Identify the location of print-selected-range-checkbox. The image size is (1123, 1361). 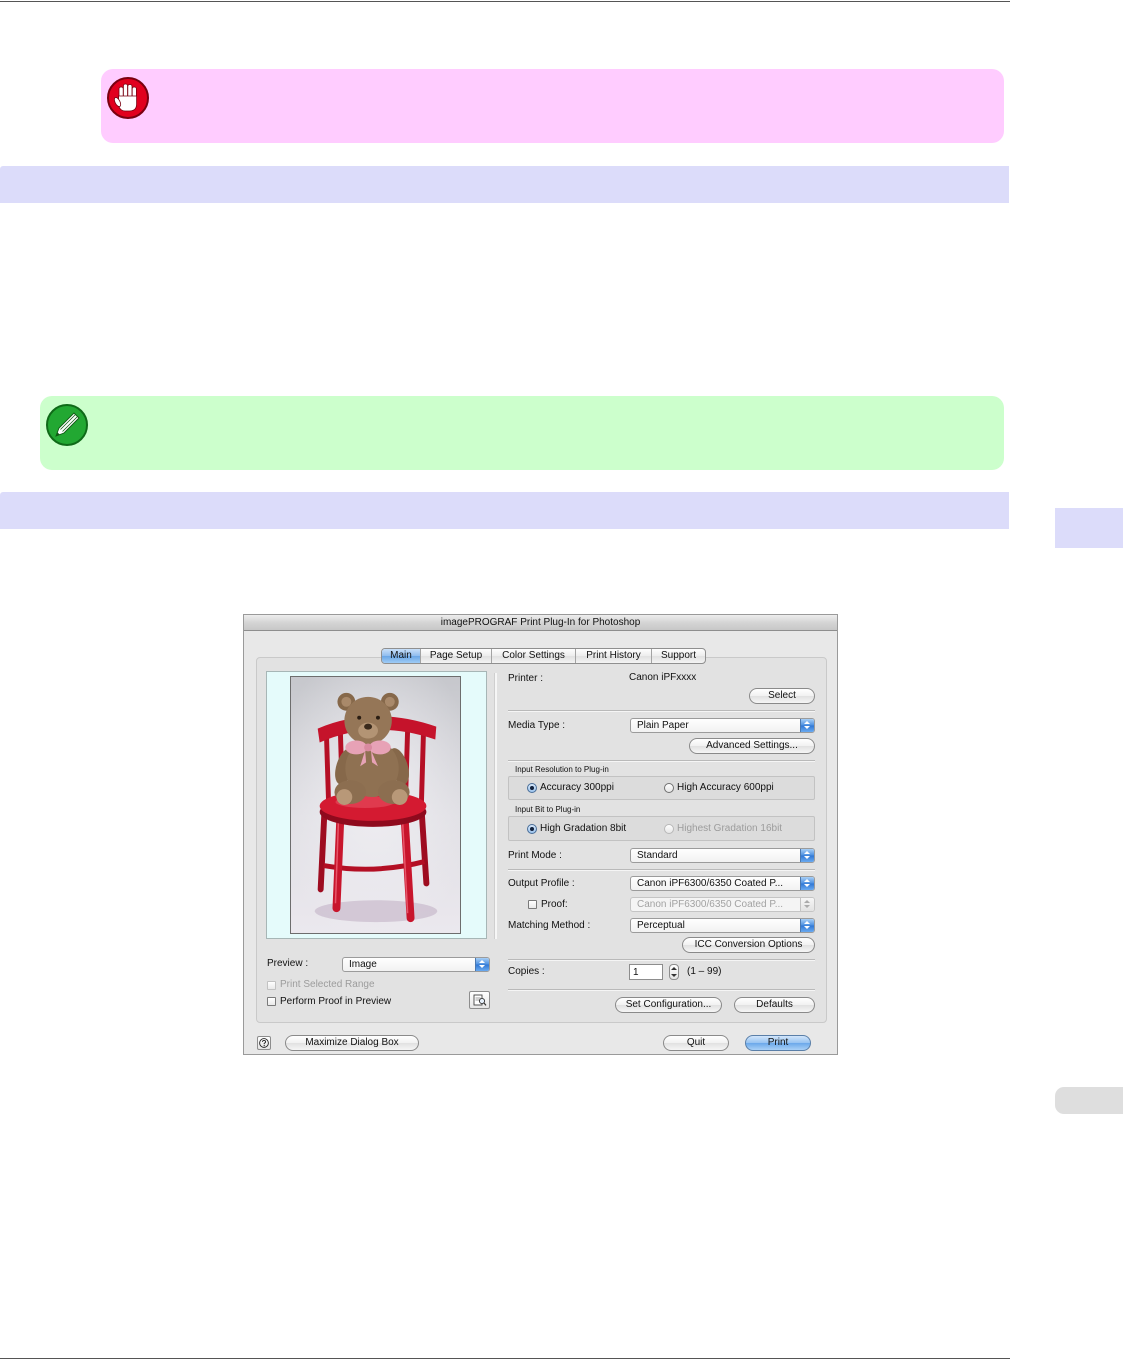
(271, 985).